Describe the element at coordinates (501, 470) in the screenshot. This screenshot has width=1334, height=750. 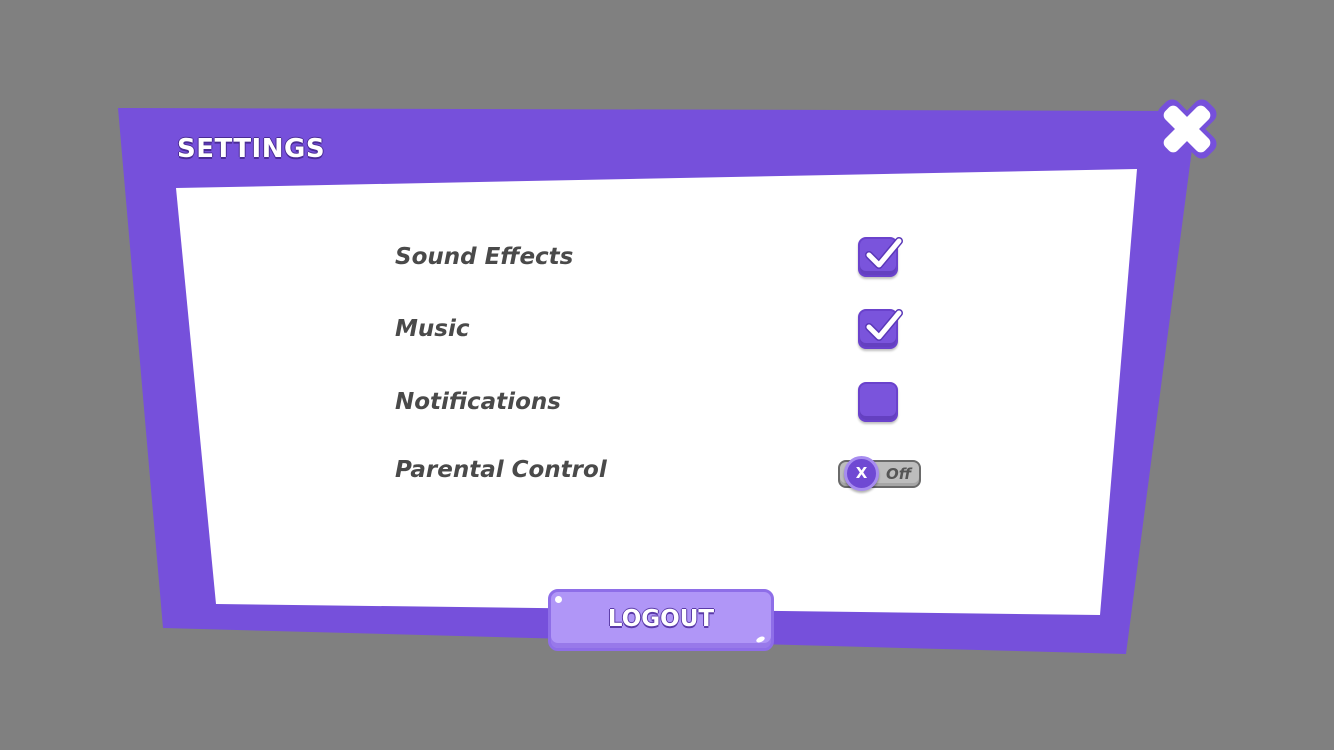
I see `parental-control-label: Parental Control` at that location.